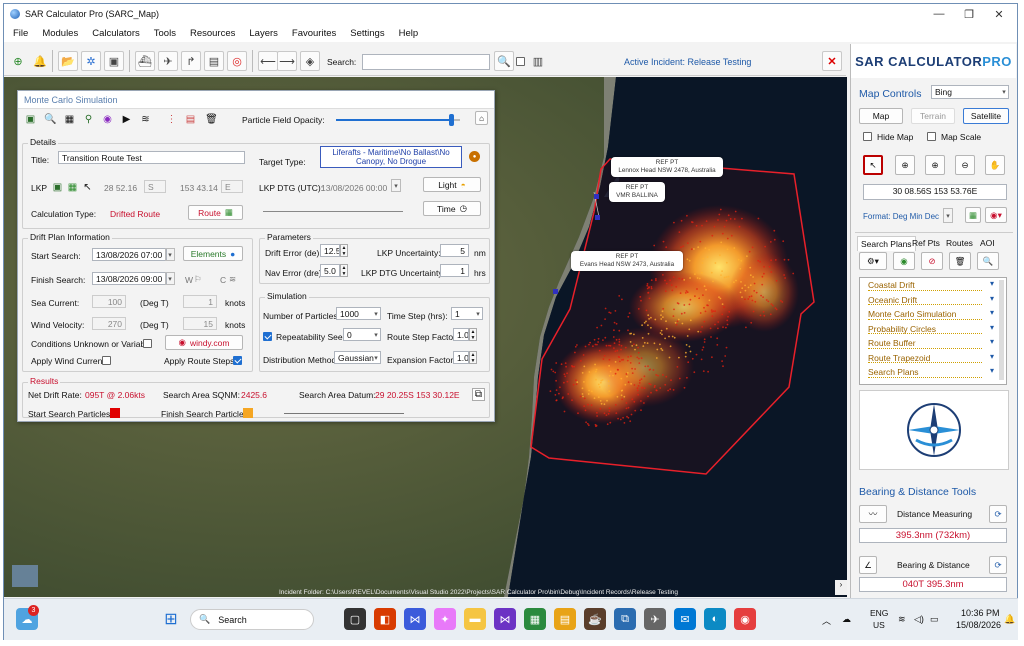  Describe the element at coordinates (147, 343) in the screenshot. I see `conditions-checkbox` at that location.